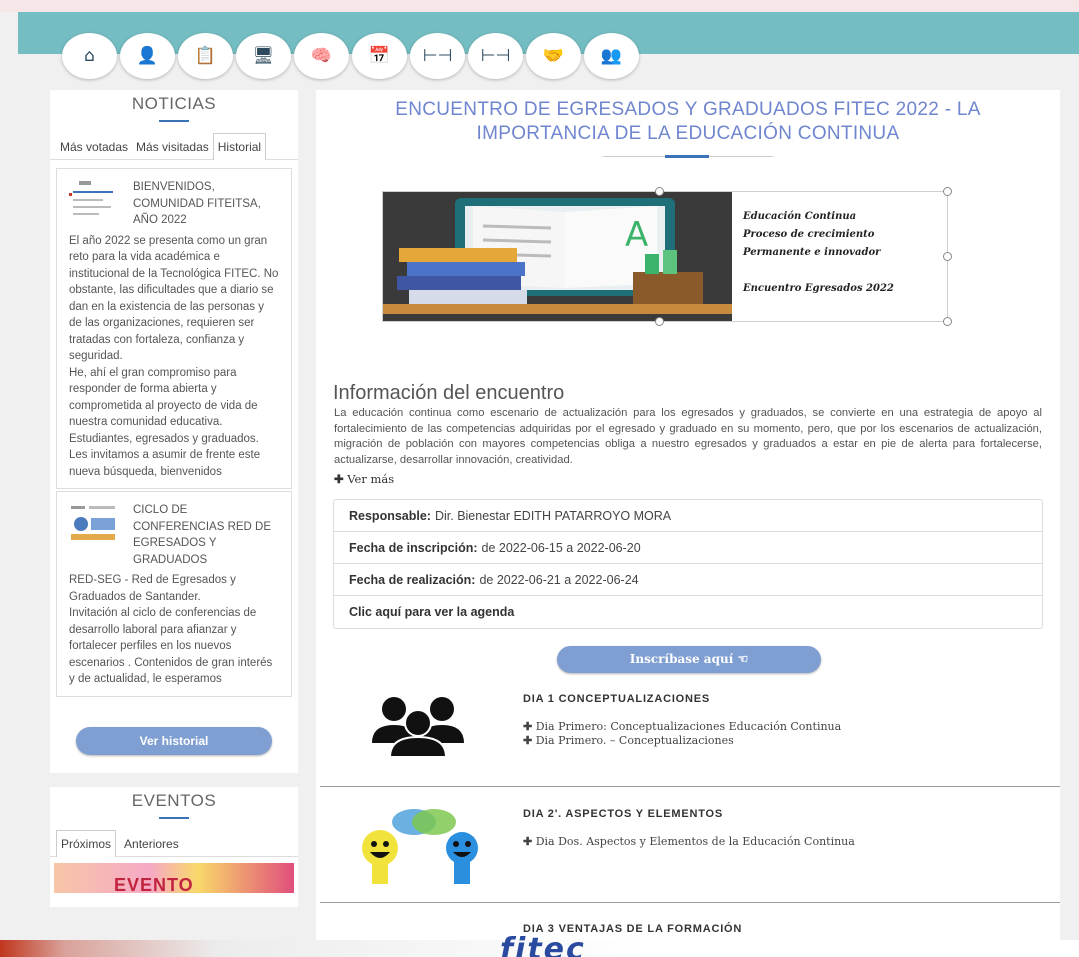 The height and width of the screenshot is (957, 1079). What do you see at coordinates (205, 56) in the screenshot?
I see `clipboard-icon: 📋` at bounding box center [205, 56].